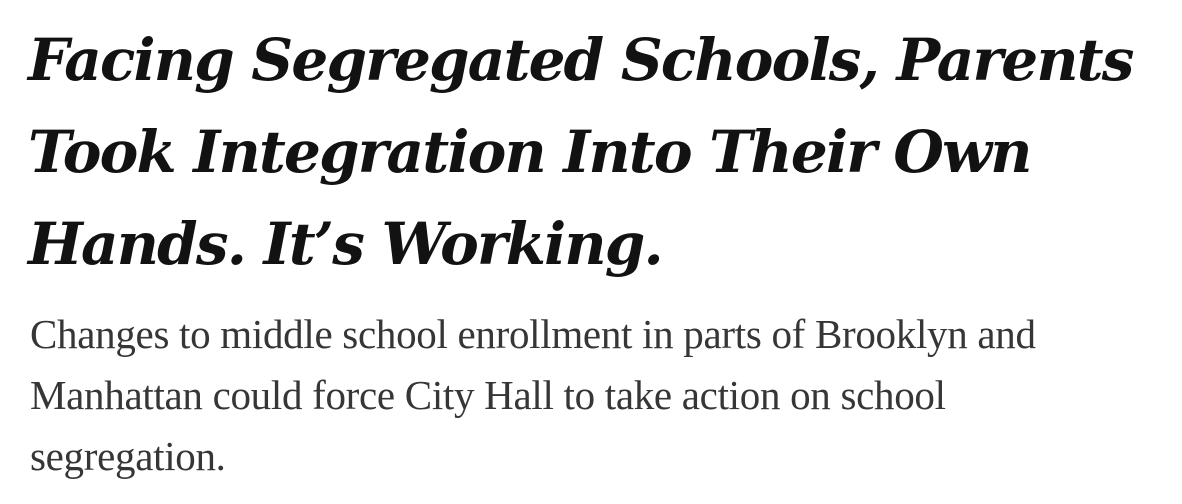 This screenshot has height=504, width=1182. What do you see at coordinates (581, 60) in the screenshot?
I see `headline-line: Facing Segregated Schools, Parents` at bounding box center [581, 60].